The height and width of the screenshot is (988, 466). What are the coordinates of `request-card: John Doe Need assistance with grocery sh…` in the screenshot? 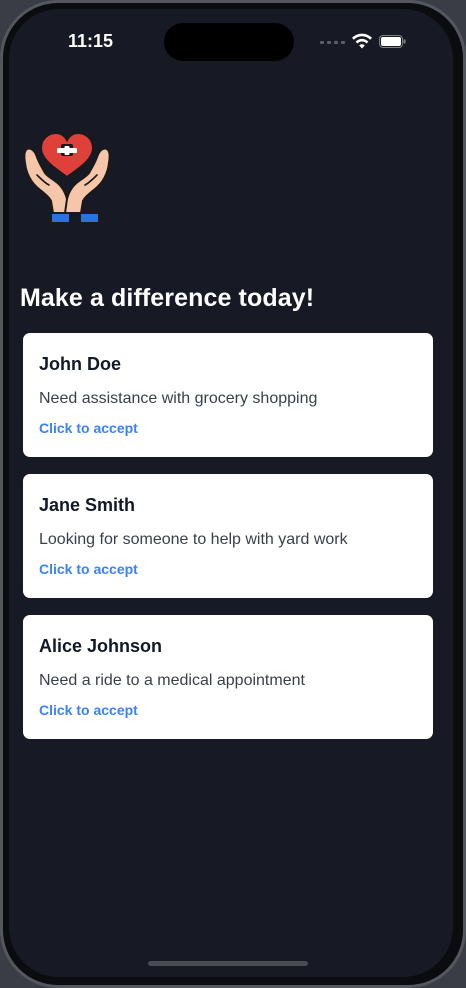 It's located at (228, 395).